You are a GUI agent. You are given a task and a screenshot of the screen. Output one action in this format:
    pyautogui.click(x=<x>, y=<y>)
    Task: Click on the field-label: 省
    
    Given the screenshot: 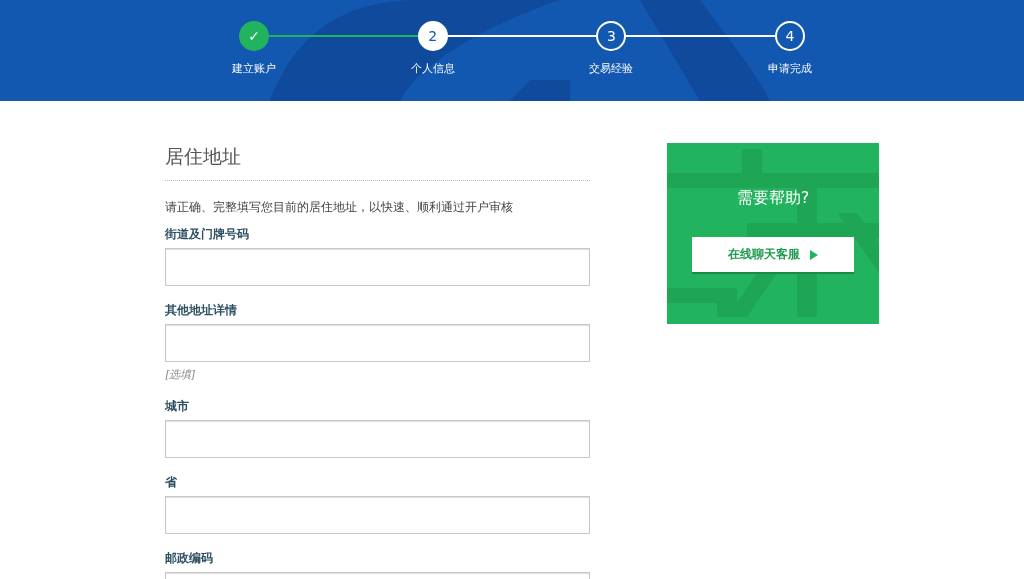 What is the action you would take?
    pyautogui.click(x=171, y=482)
    